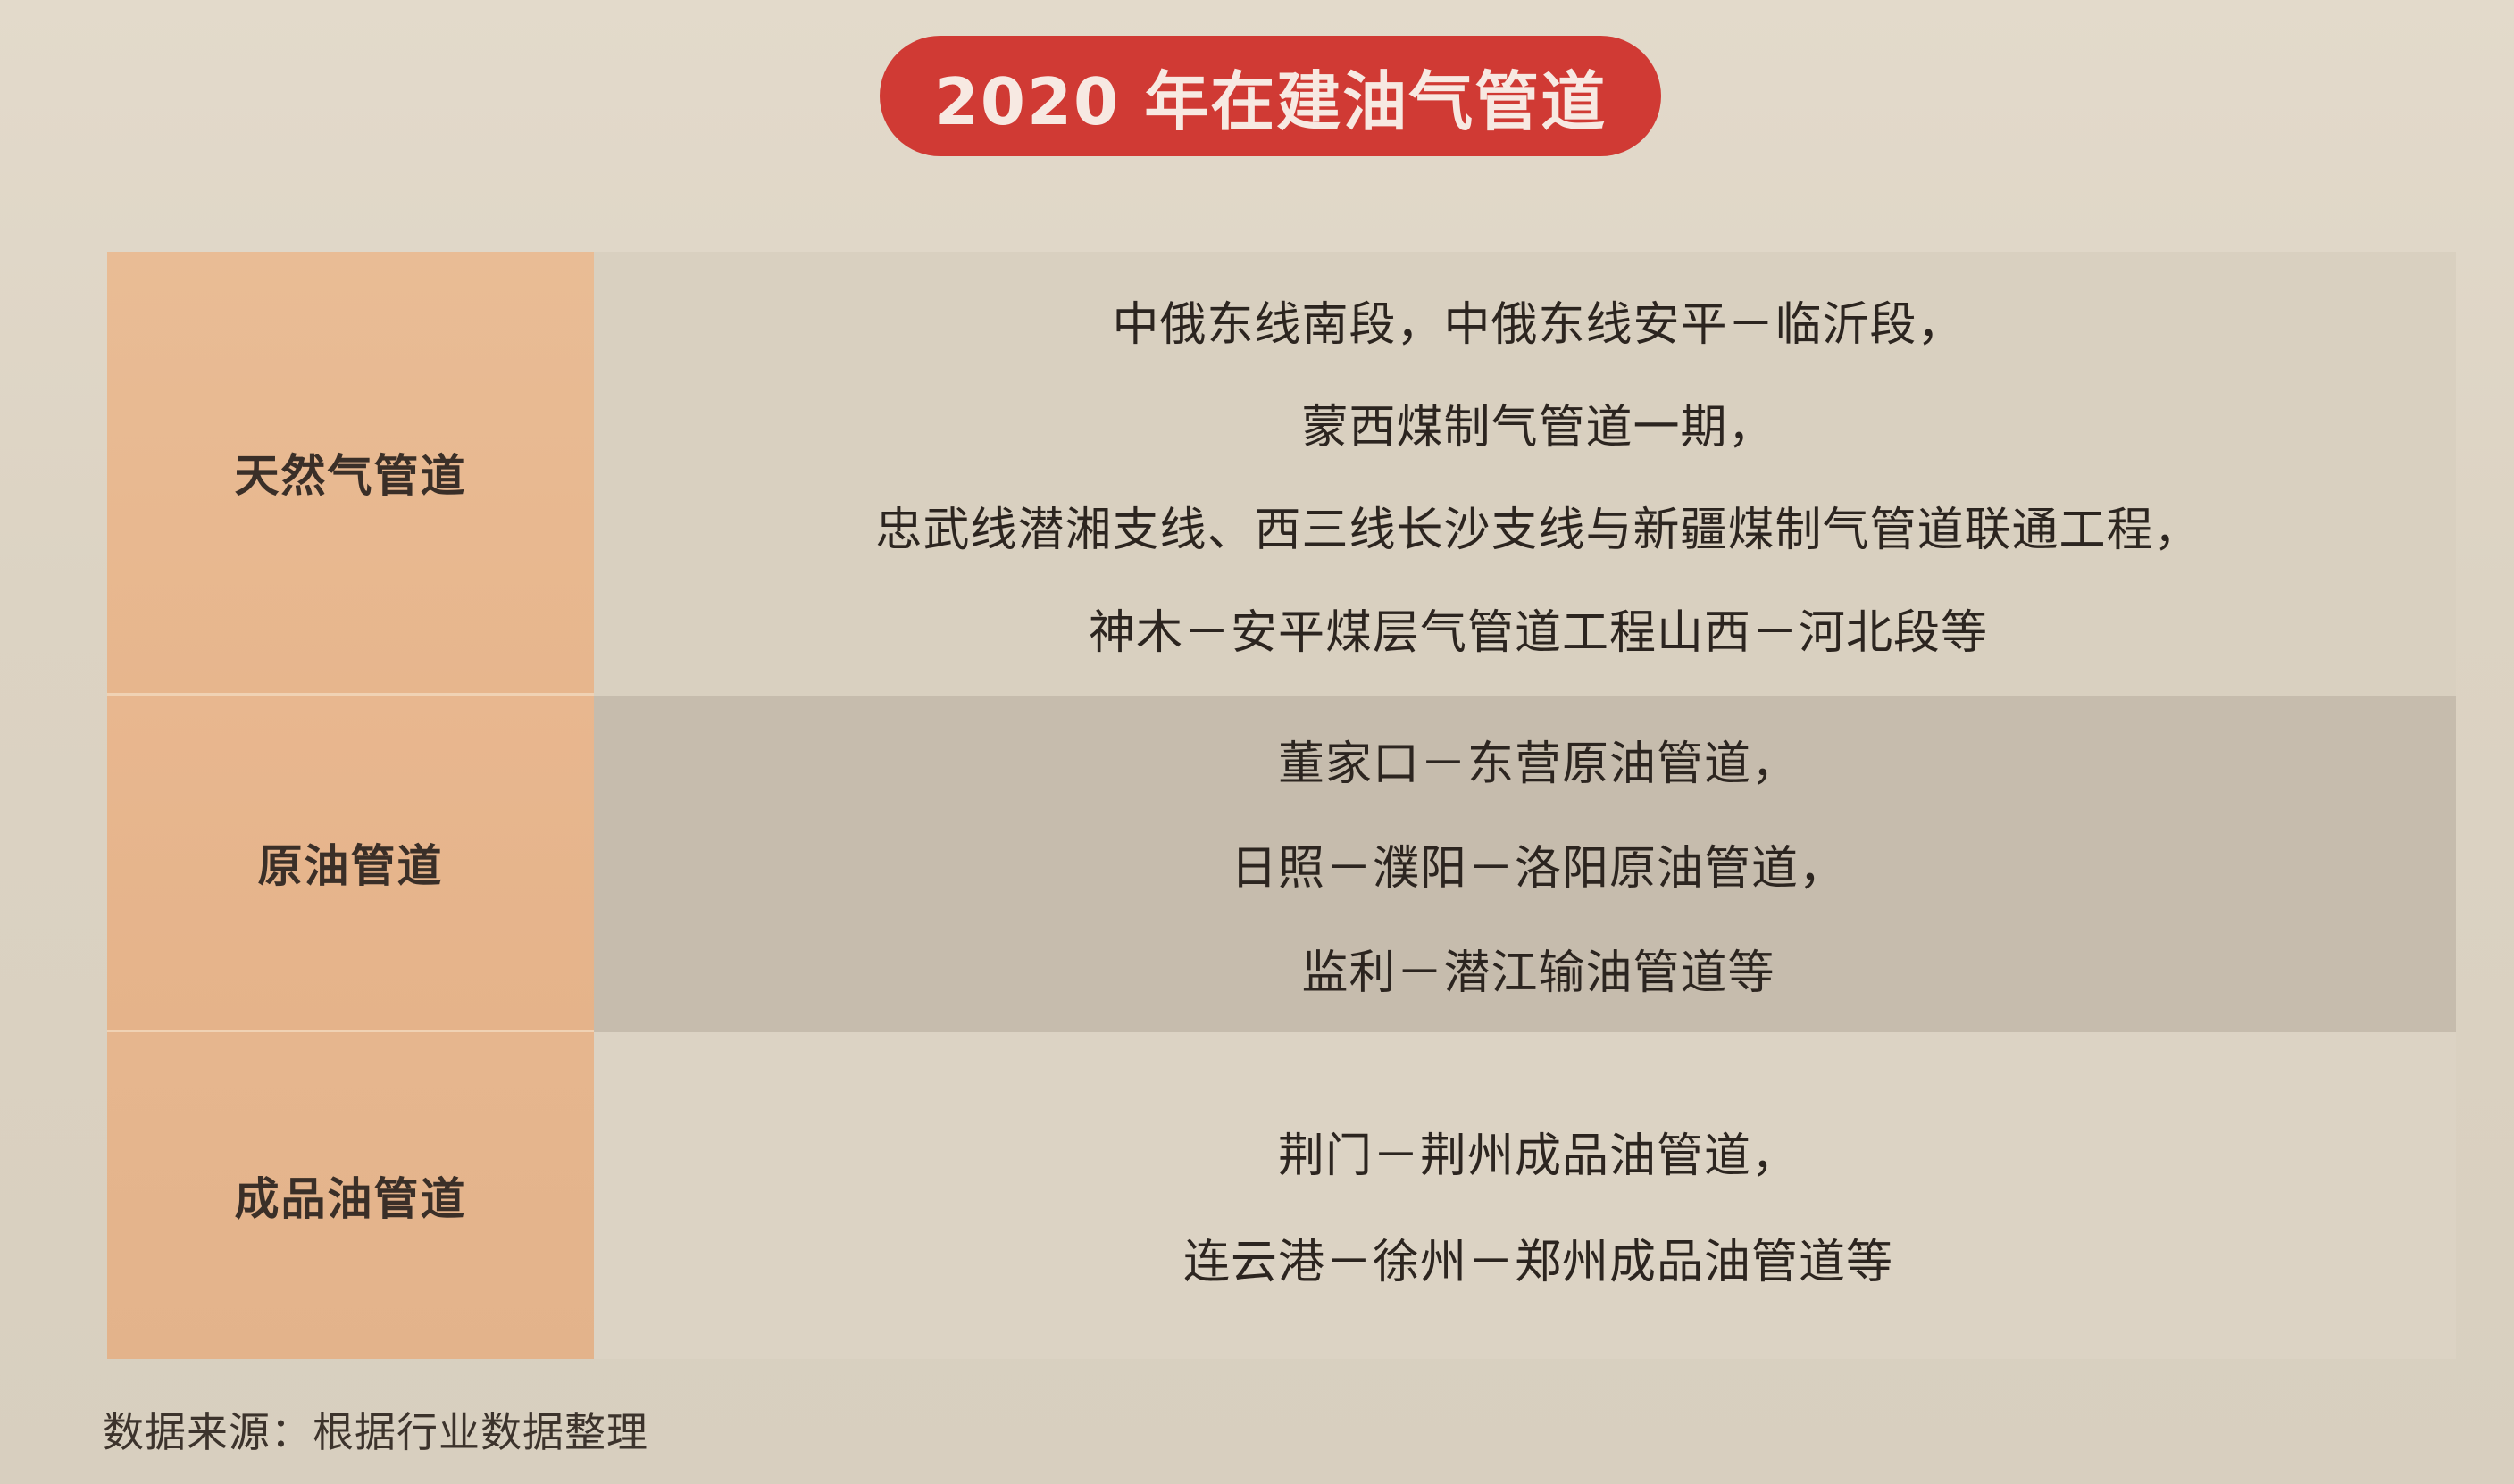 The width and height of the screenshot is (2514, 1484). What do you see at coordinates (1538, 427) in the screenshot?
I see `pipeline-item: 蒙西煤制气管道一期，` at bounding box center [1538, 427].